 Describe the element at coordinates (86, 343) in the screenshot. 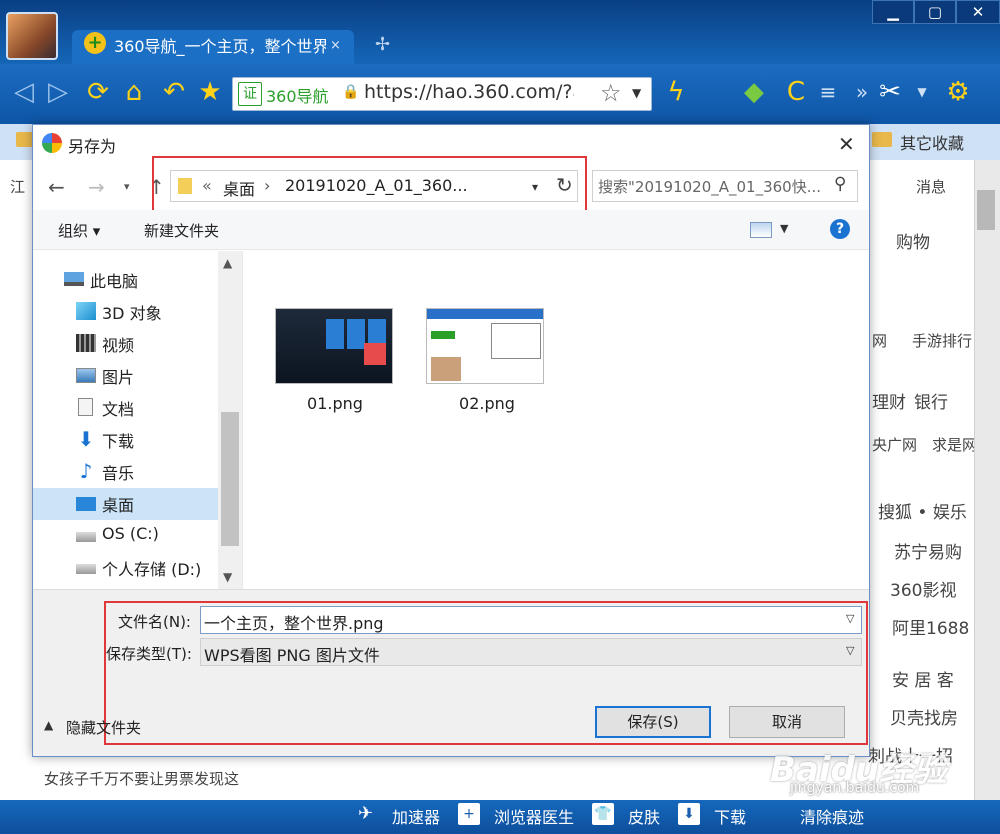

I see `video-icon` at that location.